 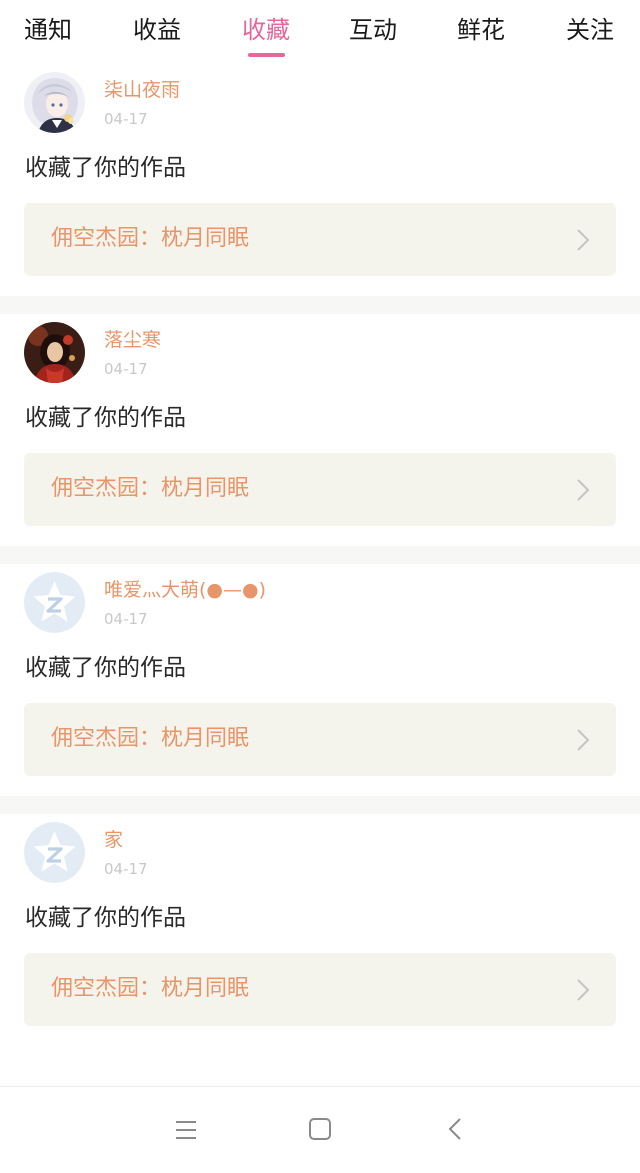 What do you see at coordinates (590, 30) in the screenshot?
I see `tab-follows: 关注` at bounding box center [590, 30].